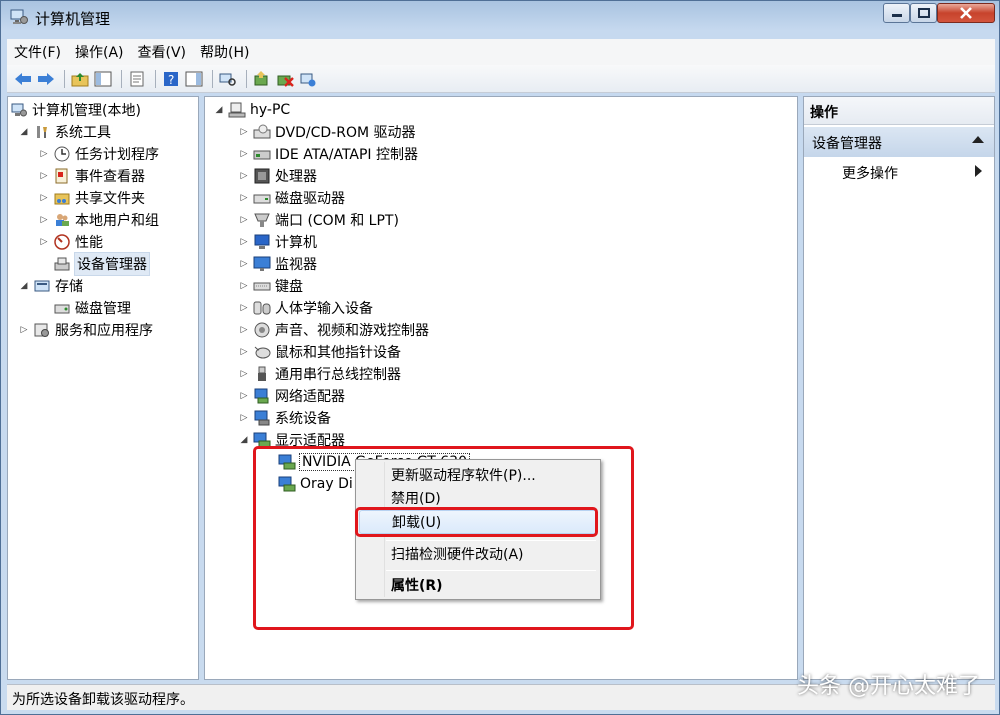 This screenshot has height=715, width=1000. I want to click on toolbar-separator, so click(155, 78).